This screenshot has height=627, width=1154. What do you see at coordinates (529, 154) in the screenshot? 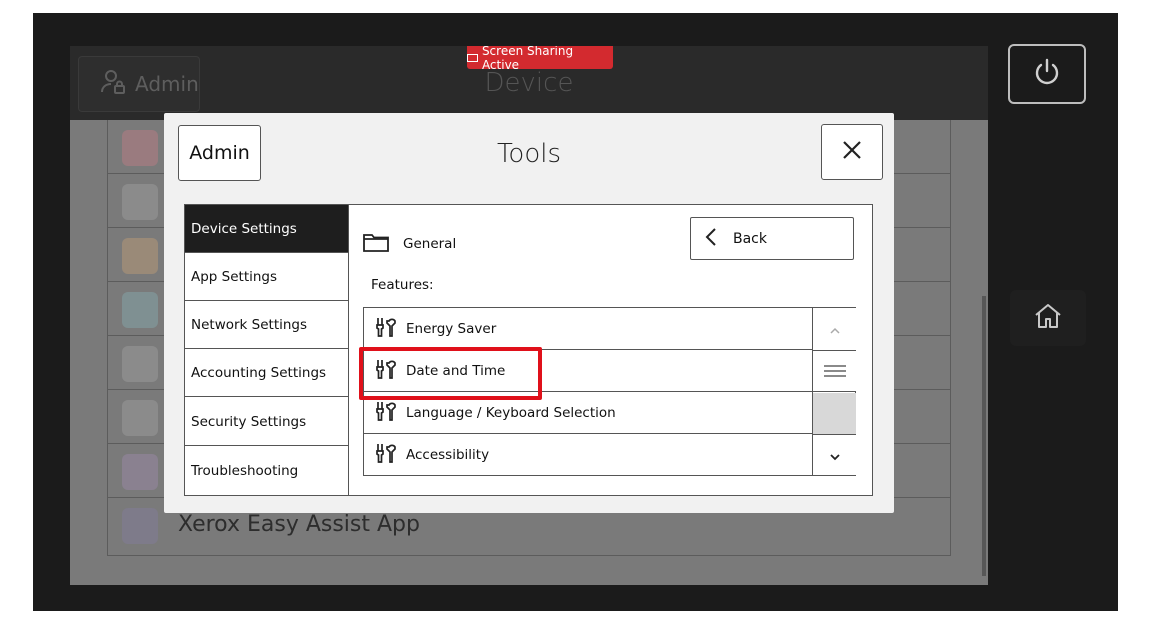
I see `dialog-title: Tools` at bounding box center [529, 154].